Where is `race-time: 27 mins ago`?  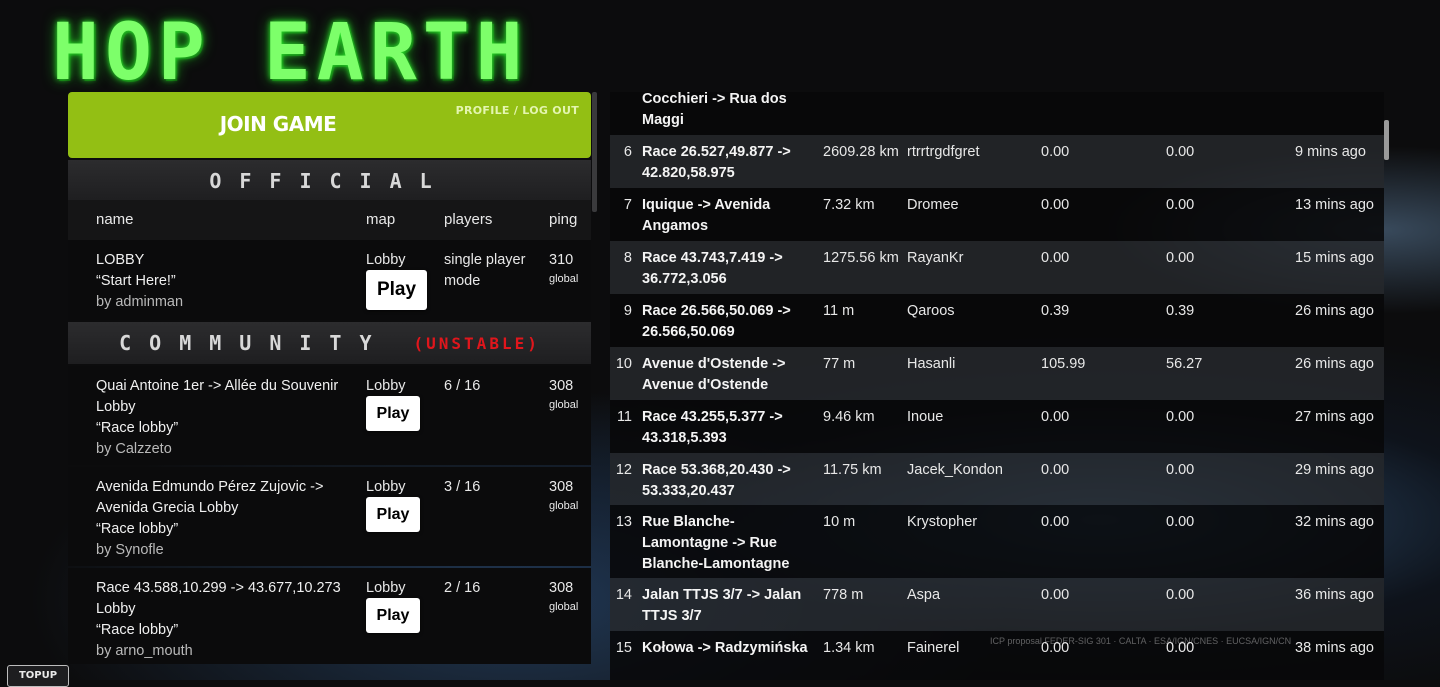 race-time: 27 mins ago is located at coordinates (1334, 417).